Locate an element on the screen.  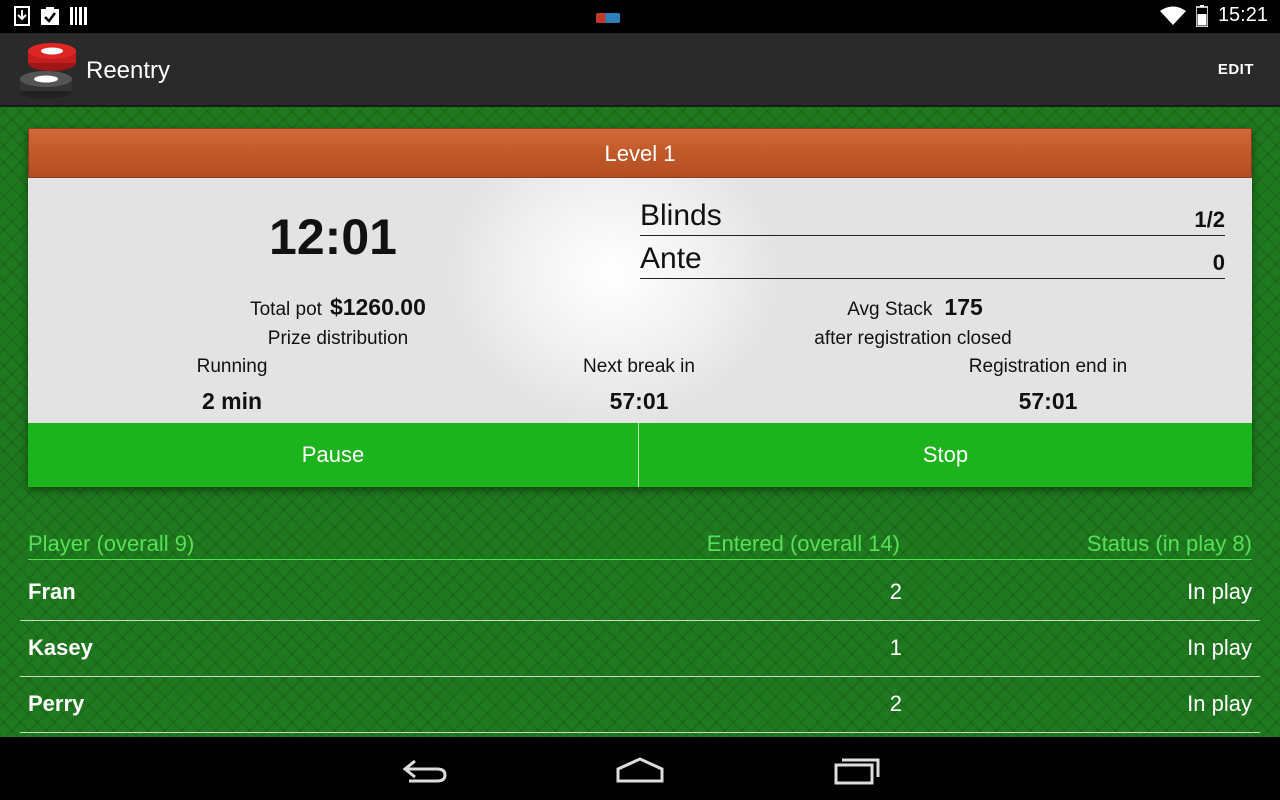
total-pot-label: Total pot is located at coordinates (286, 309).